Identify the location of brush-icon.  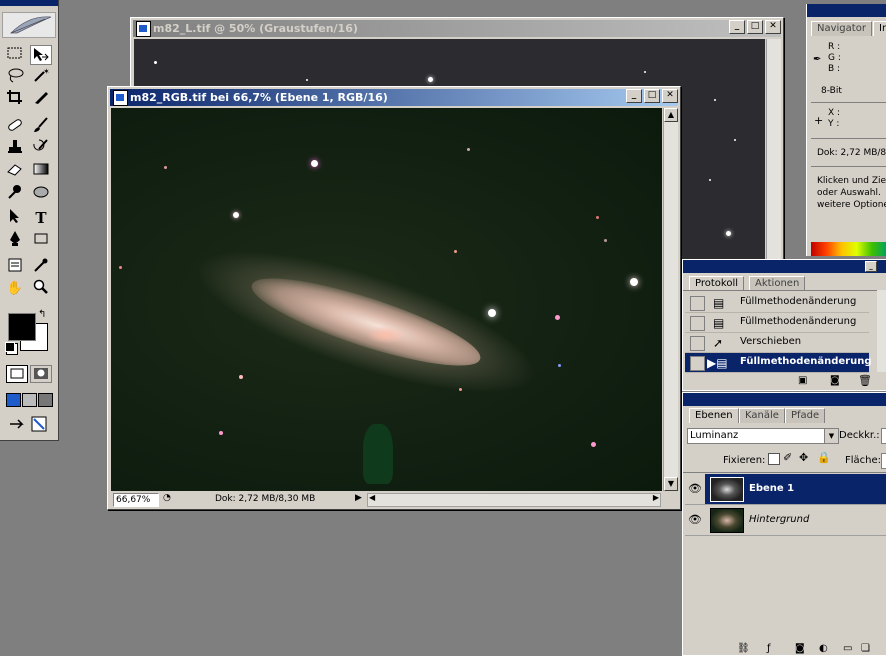
(41, 127).